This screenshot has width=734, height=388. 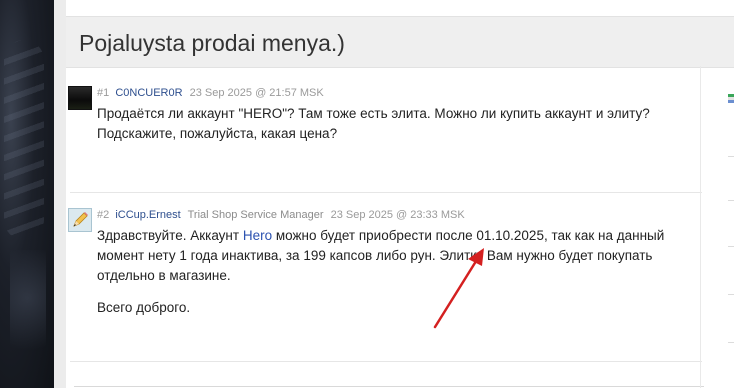 I want to click on sidebar-divider, so click(x=700, y=227).